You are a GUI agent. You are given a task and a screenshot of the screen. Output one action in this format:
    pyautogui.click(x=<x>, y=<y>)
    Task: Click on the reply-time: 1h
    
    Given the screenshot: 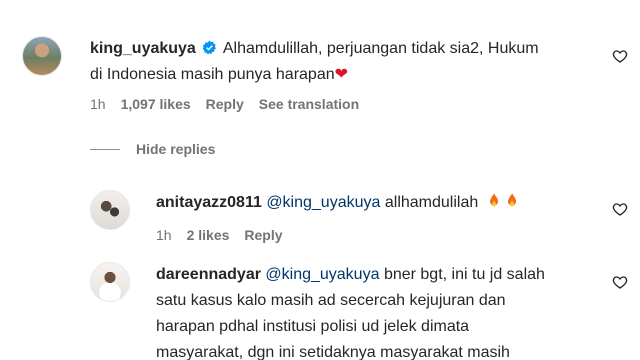 What is the action you would take?
    pyautogui.click(x=164, y=235)
    